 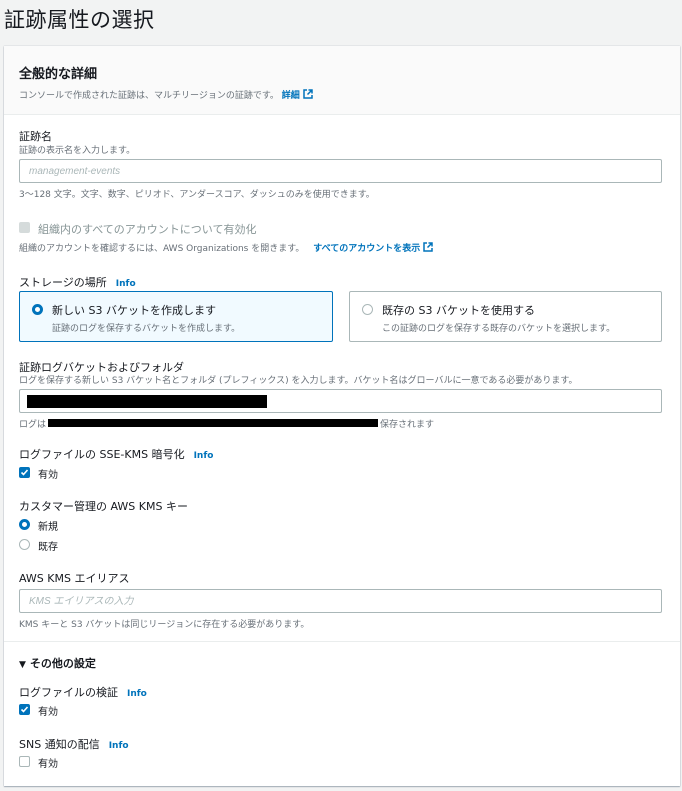 What do you see at coordinates (342, 94) in the screenshot?
I see `general-details-description: コンソールで作成された証跡は、マルチリージョンの証跡です。 詳細` at bounding box center [342, 94].